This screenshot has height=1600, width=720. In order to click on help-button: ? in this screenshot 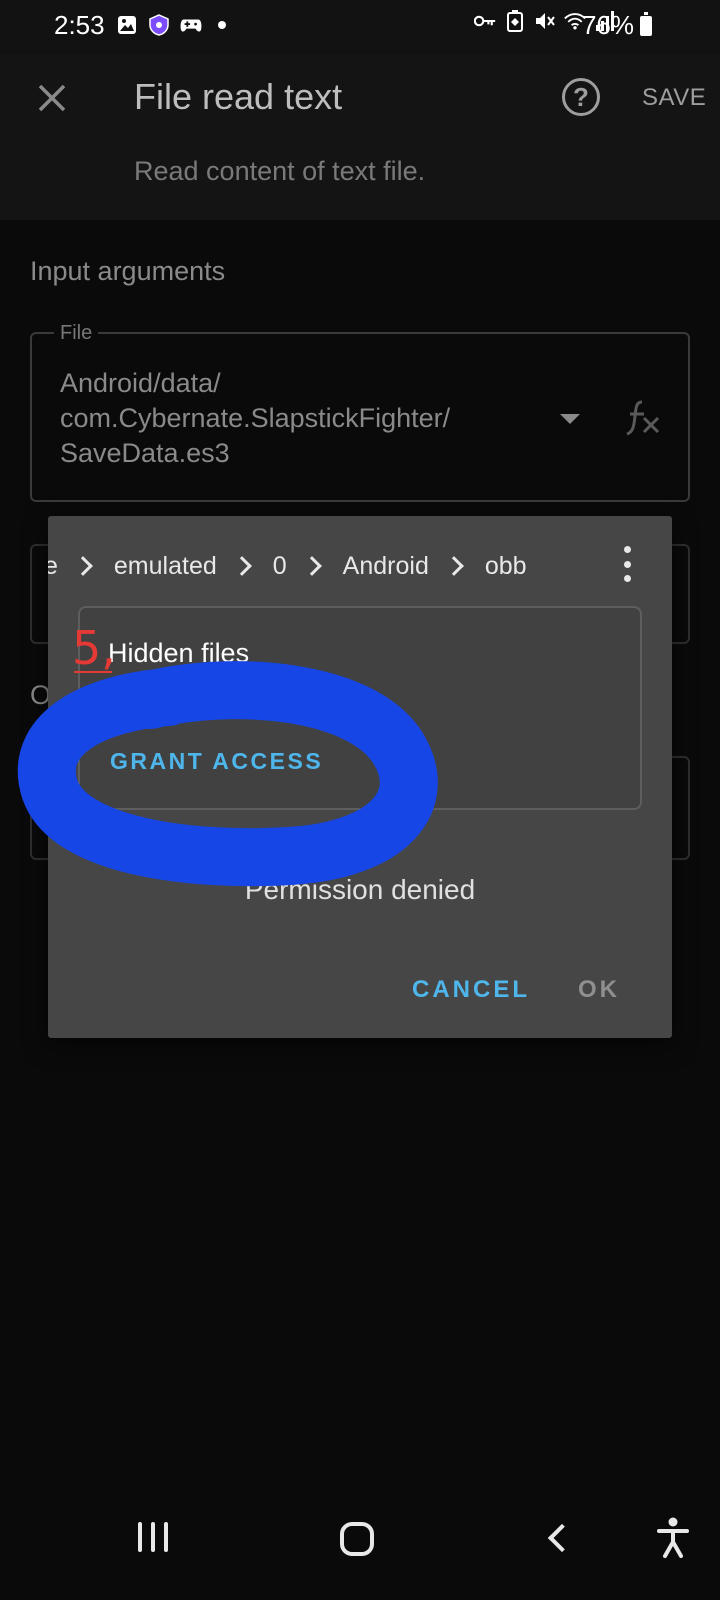, I will do `click(581, 97)`.